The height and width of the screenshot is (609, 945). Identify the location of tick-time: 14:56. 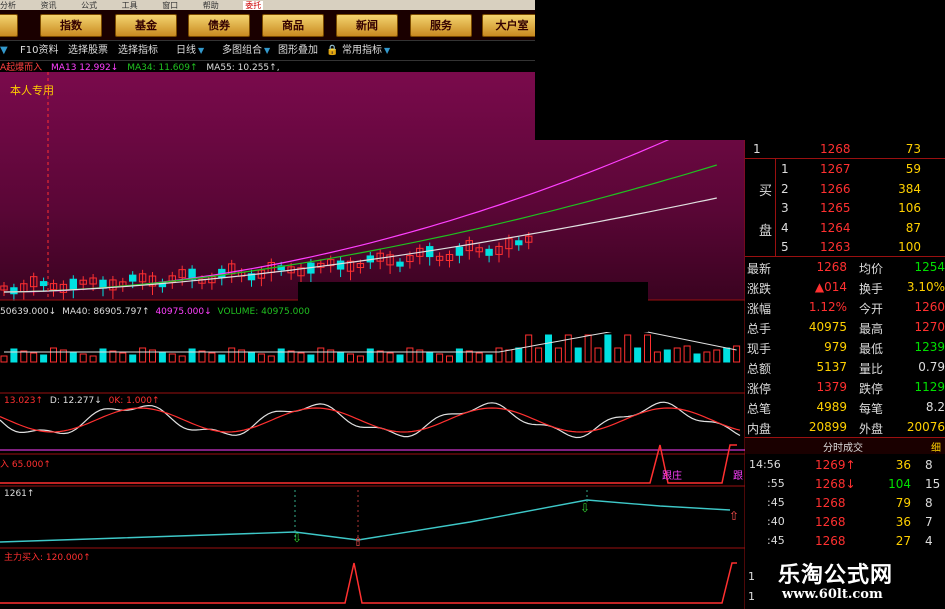
(765, 464).